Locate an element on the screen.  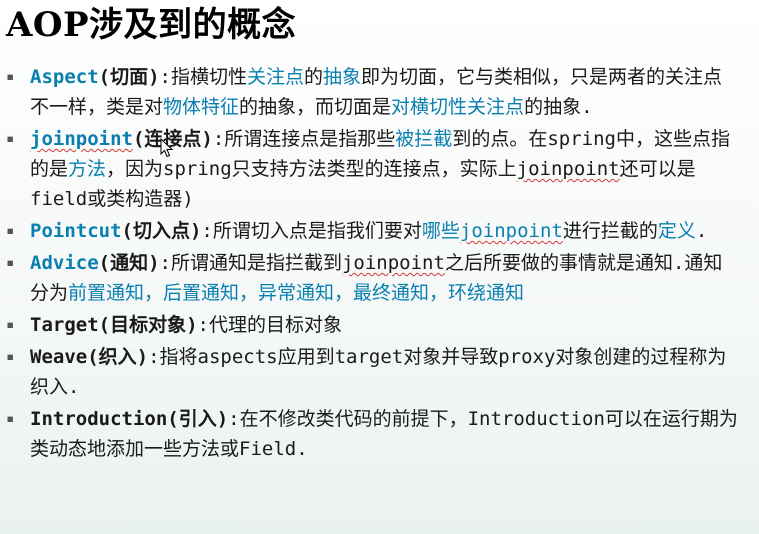
highlighted-text: 物体特征 is located at coordinates (201, 107).